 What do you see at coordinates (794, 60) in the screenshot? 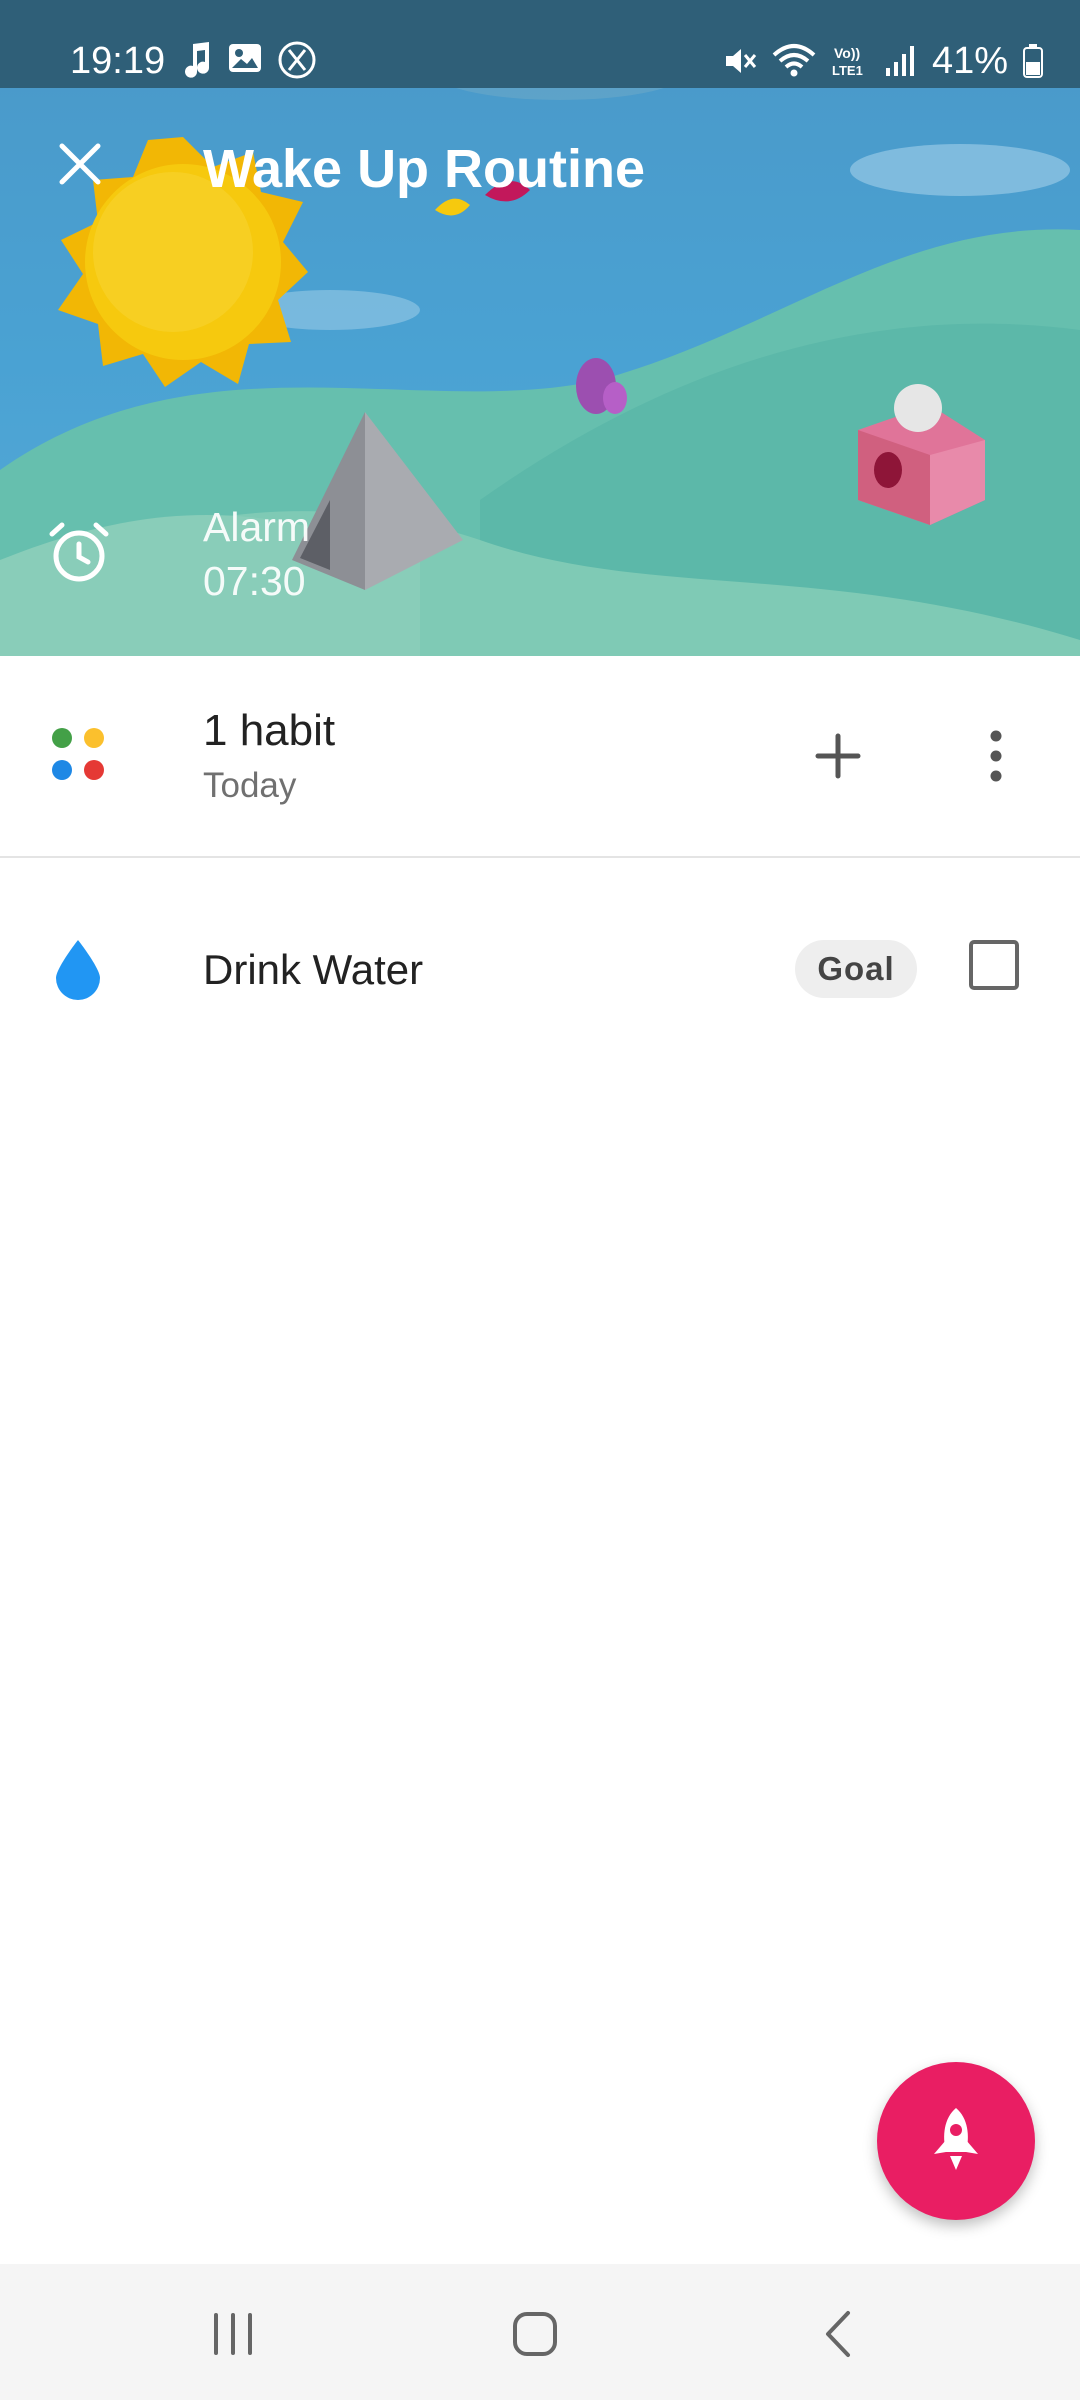
I see `wifi-icon` at bounding box center [794, 60].